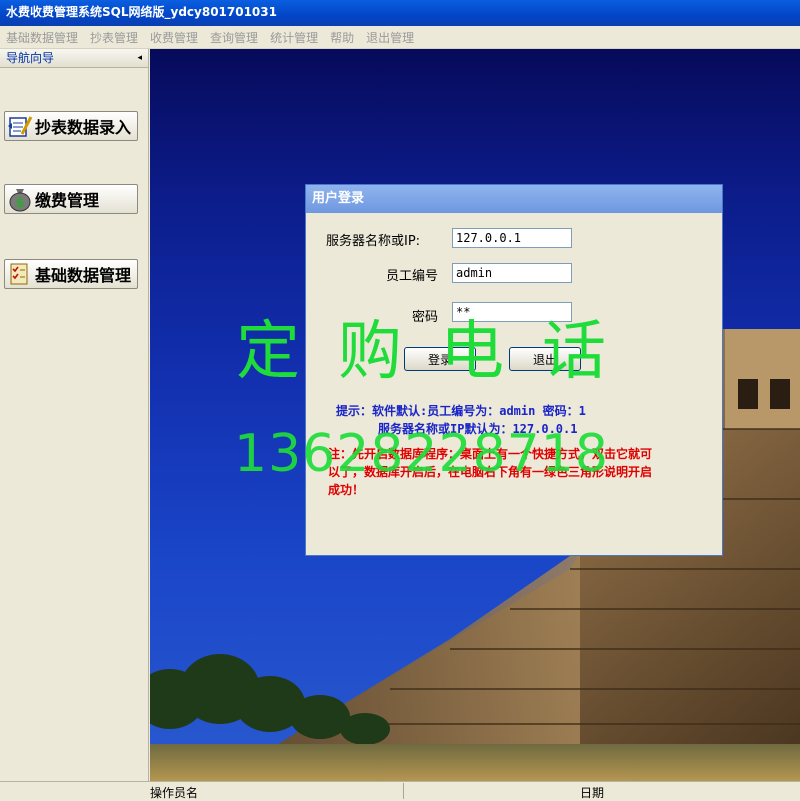 The image size is (800, 801). I want to click on login-dialog-title: 用户登录, so click(514, 199).